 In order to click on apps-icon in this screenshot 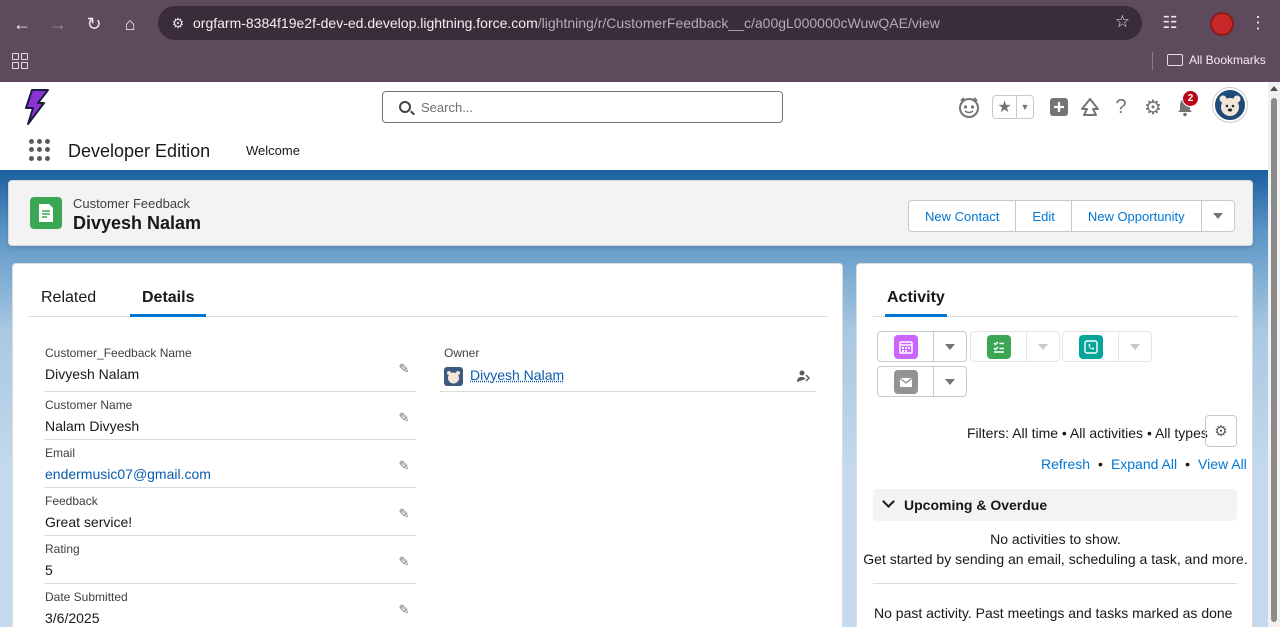, I will do `click(20, 61)`.